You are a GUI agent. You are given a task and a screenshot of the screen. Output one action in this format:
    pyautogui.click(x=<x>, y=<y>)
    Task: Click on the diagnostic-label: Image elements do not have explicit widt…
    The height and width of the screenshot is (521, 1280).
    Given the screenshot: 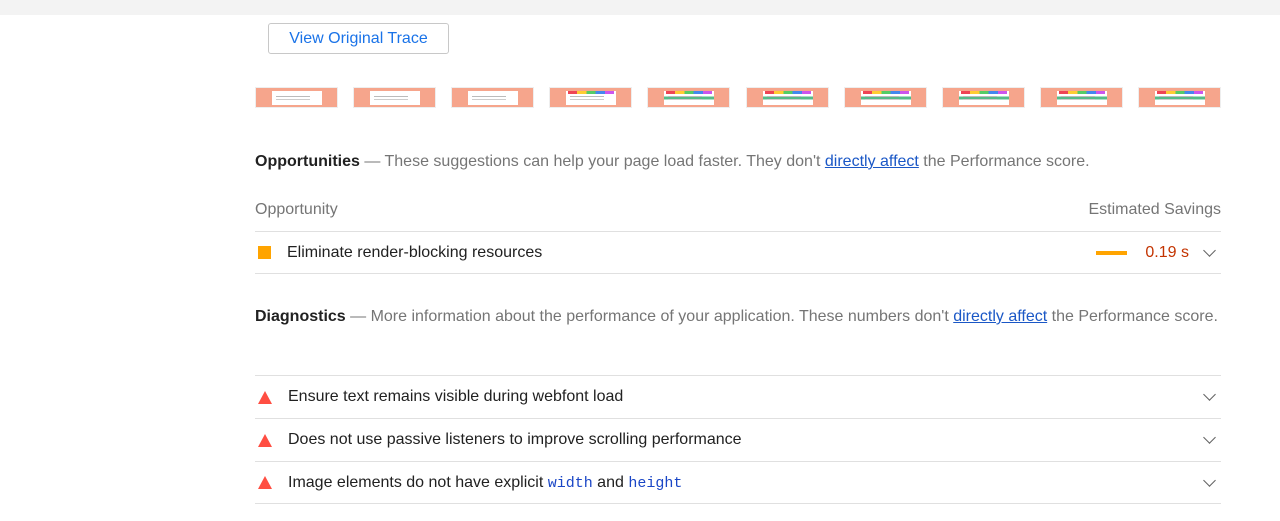 What is the action you would take?
    pyautogui.click(x=746, y=483)
    